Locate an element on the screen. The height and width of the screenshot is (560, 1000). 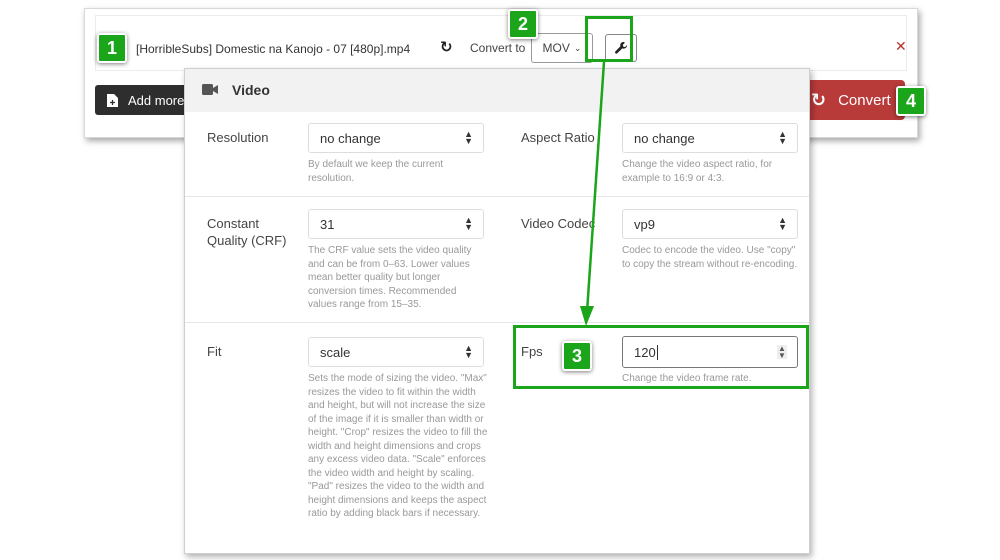
annotation-badge-1: 1 is located at coordinates (112, 48).